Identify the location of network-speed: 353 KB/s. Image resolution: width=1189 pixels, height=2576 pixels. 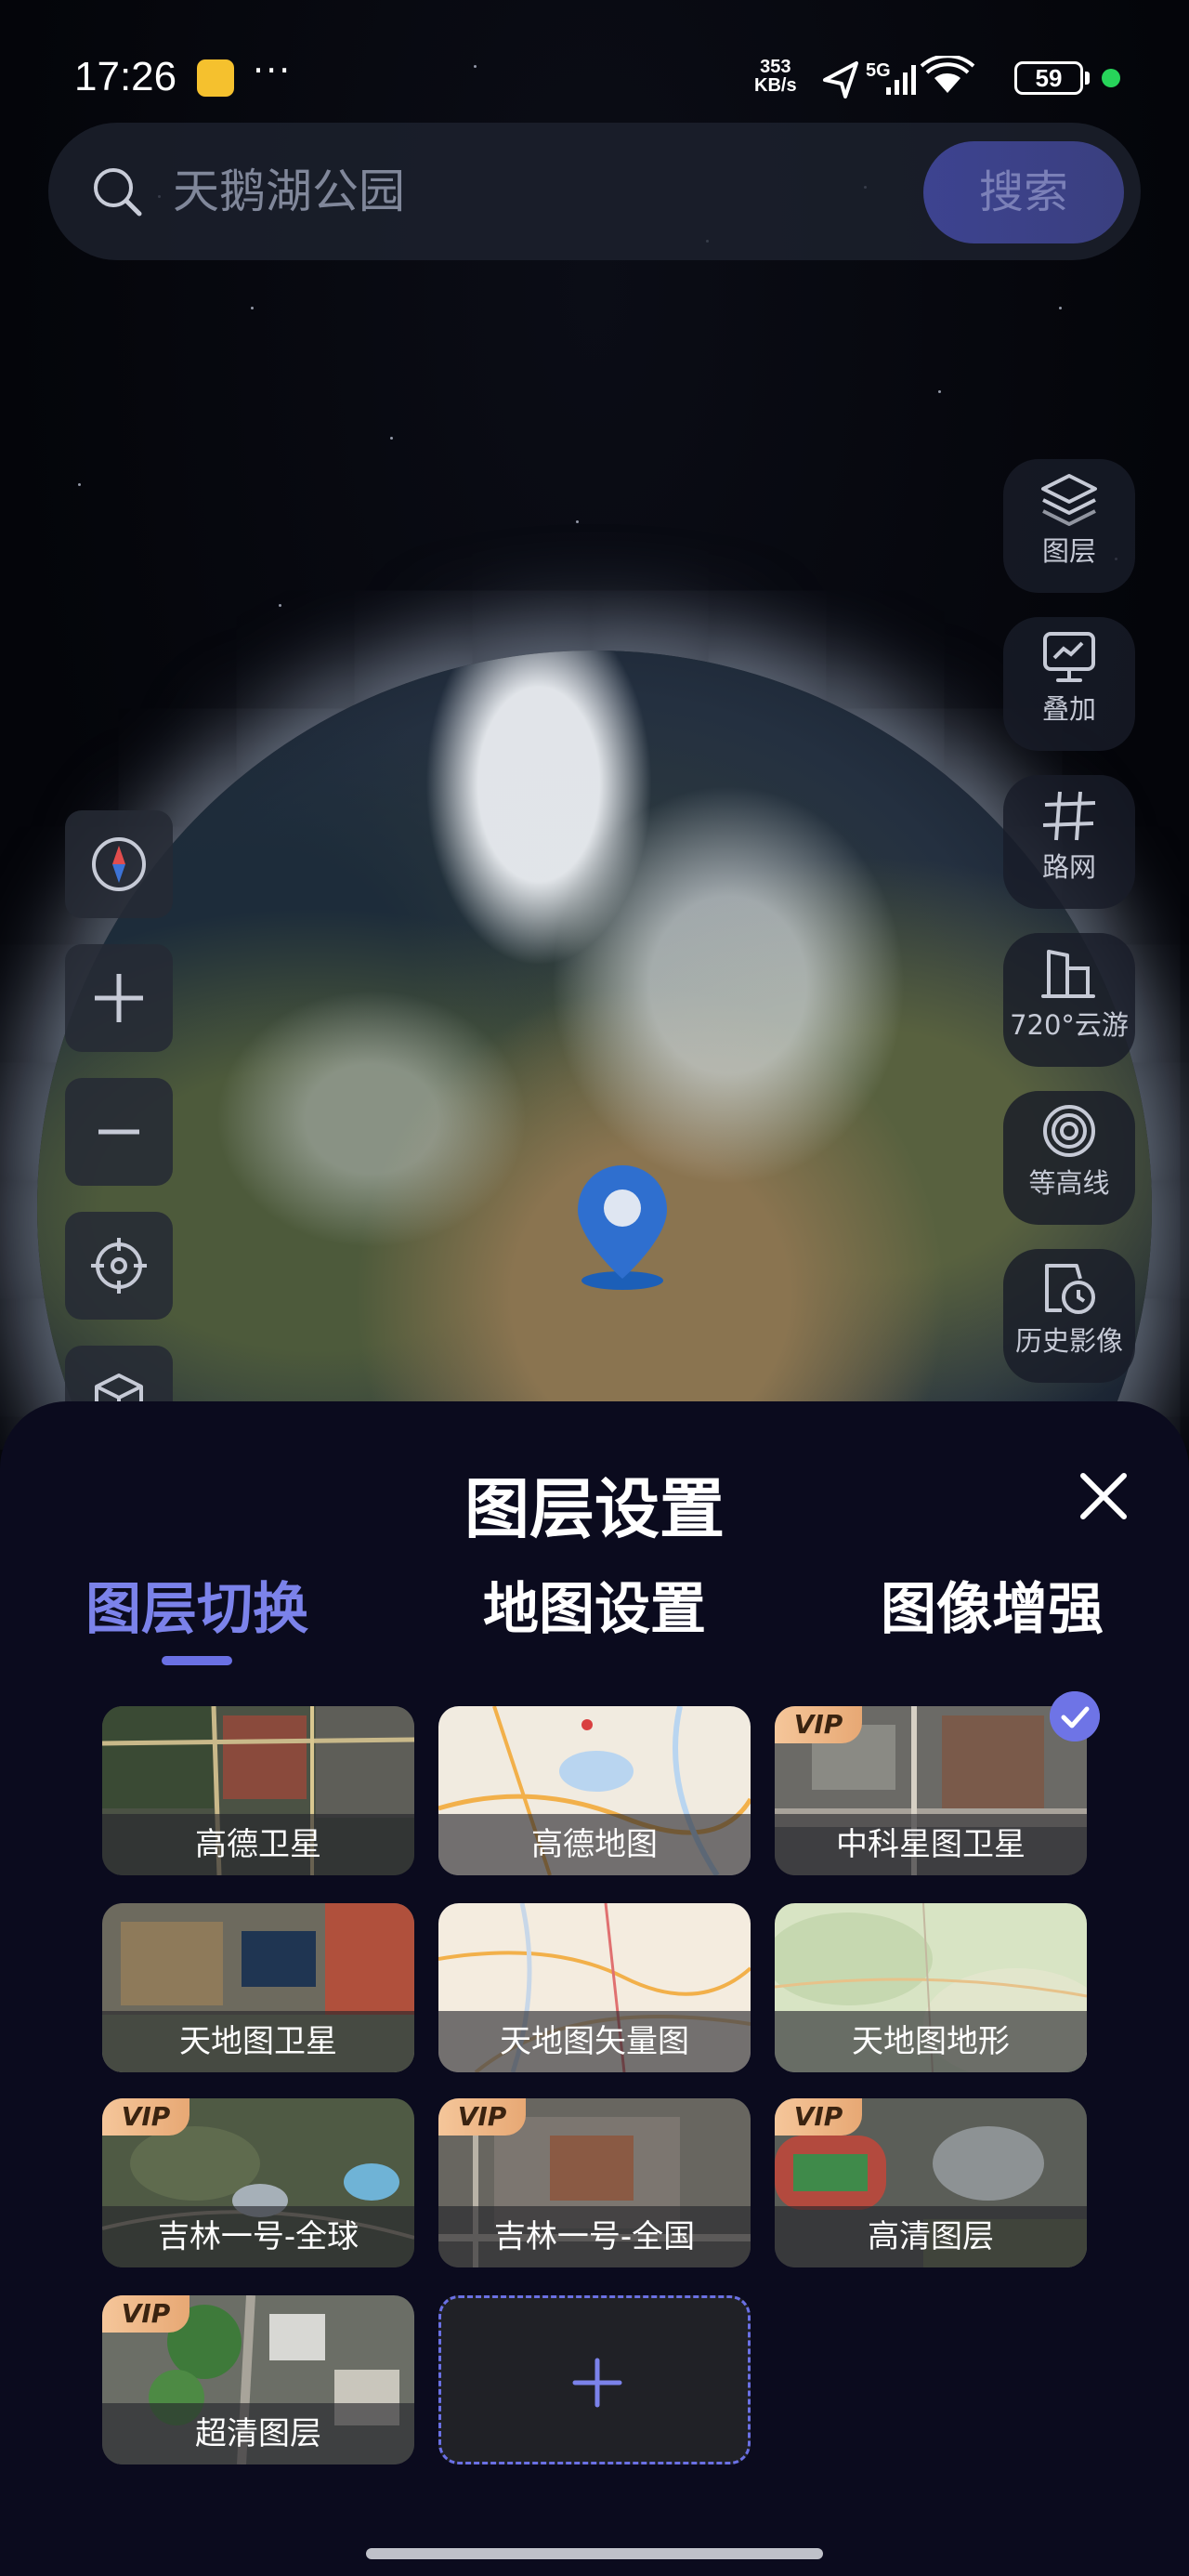
(776, 76).